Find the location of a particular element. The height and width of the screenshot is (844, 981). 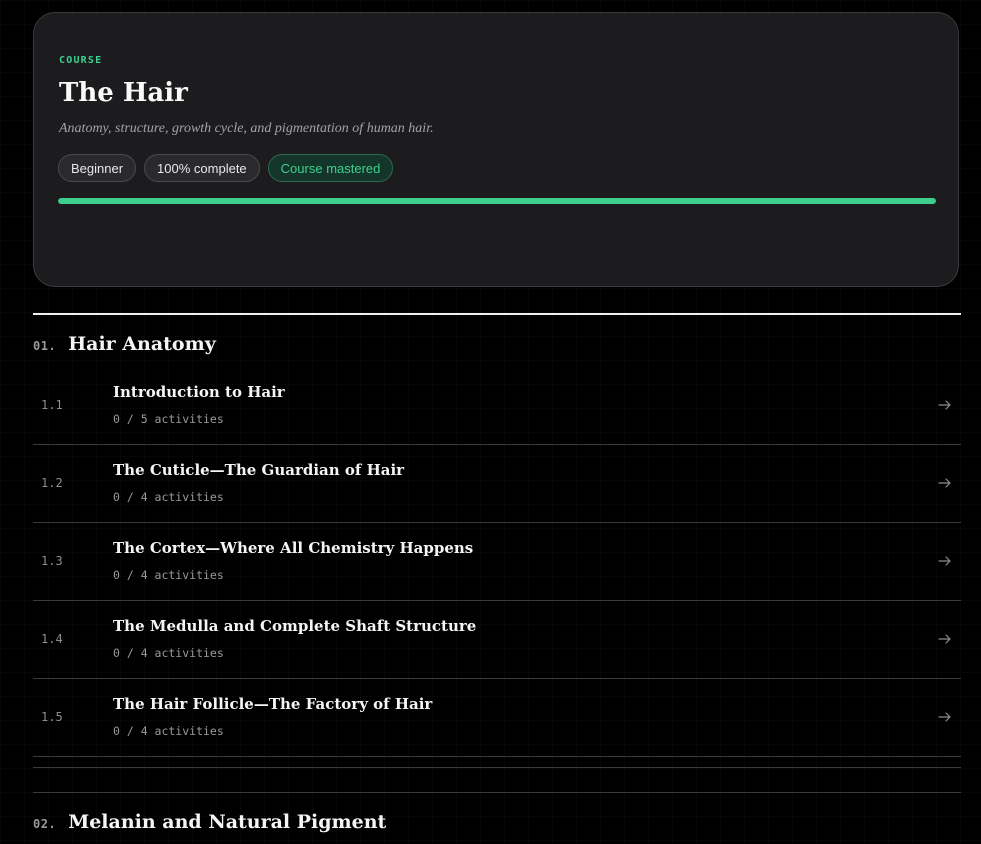

section-header: 01. Hair Anatomy is located at coordinates (124, 344).